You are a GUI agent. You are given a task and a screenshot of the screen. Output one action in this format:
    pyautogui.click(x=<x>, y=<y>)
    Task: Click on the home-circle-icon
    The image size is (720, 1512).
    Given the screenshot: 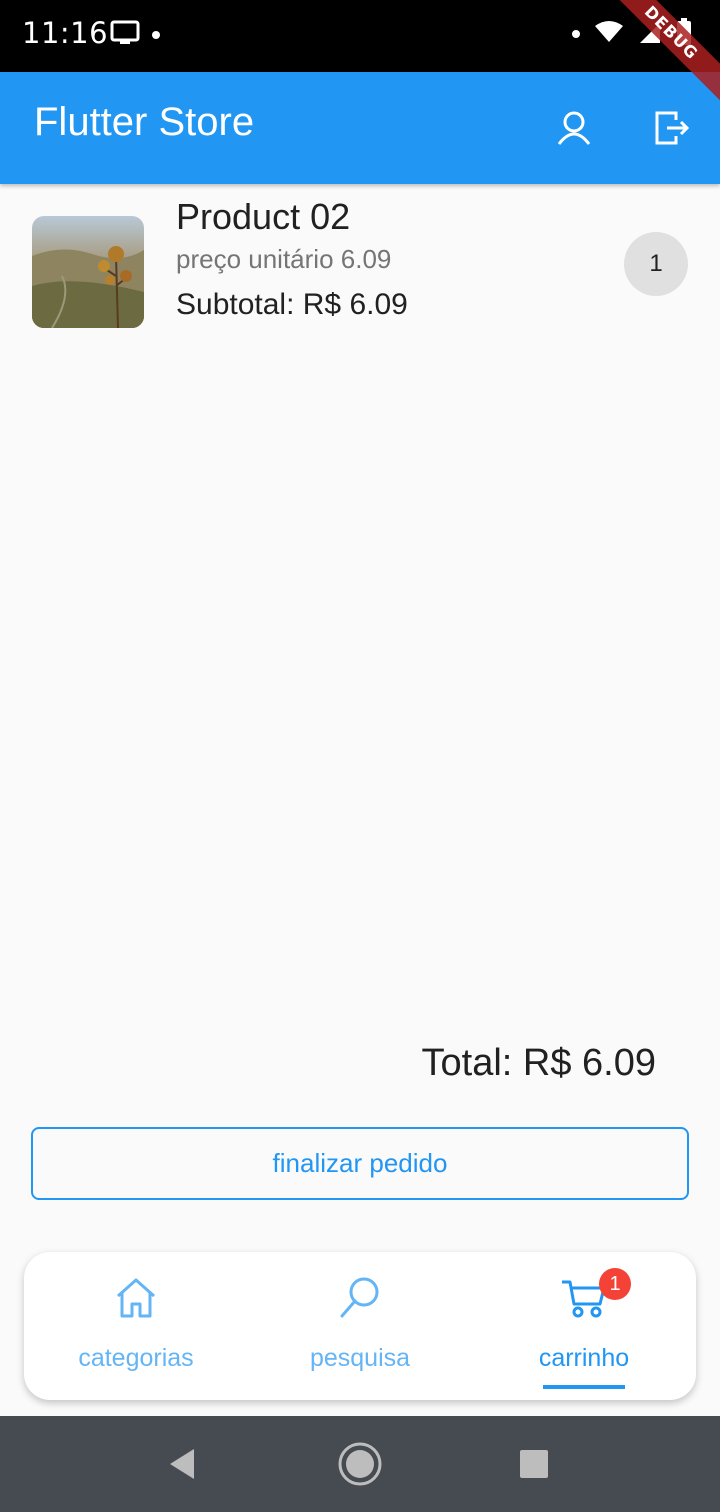 What is the action you would take?
    pyautogui.click(x=360, y=1464)
    